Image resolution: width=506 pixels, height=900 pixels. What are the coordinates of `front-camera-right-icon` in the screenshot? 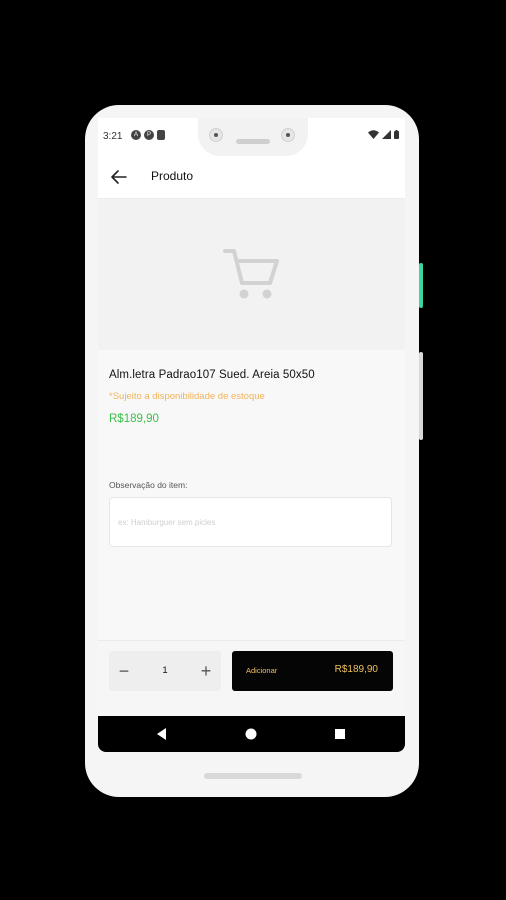 It's located at (288, 135).